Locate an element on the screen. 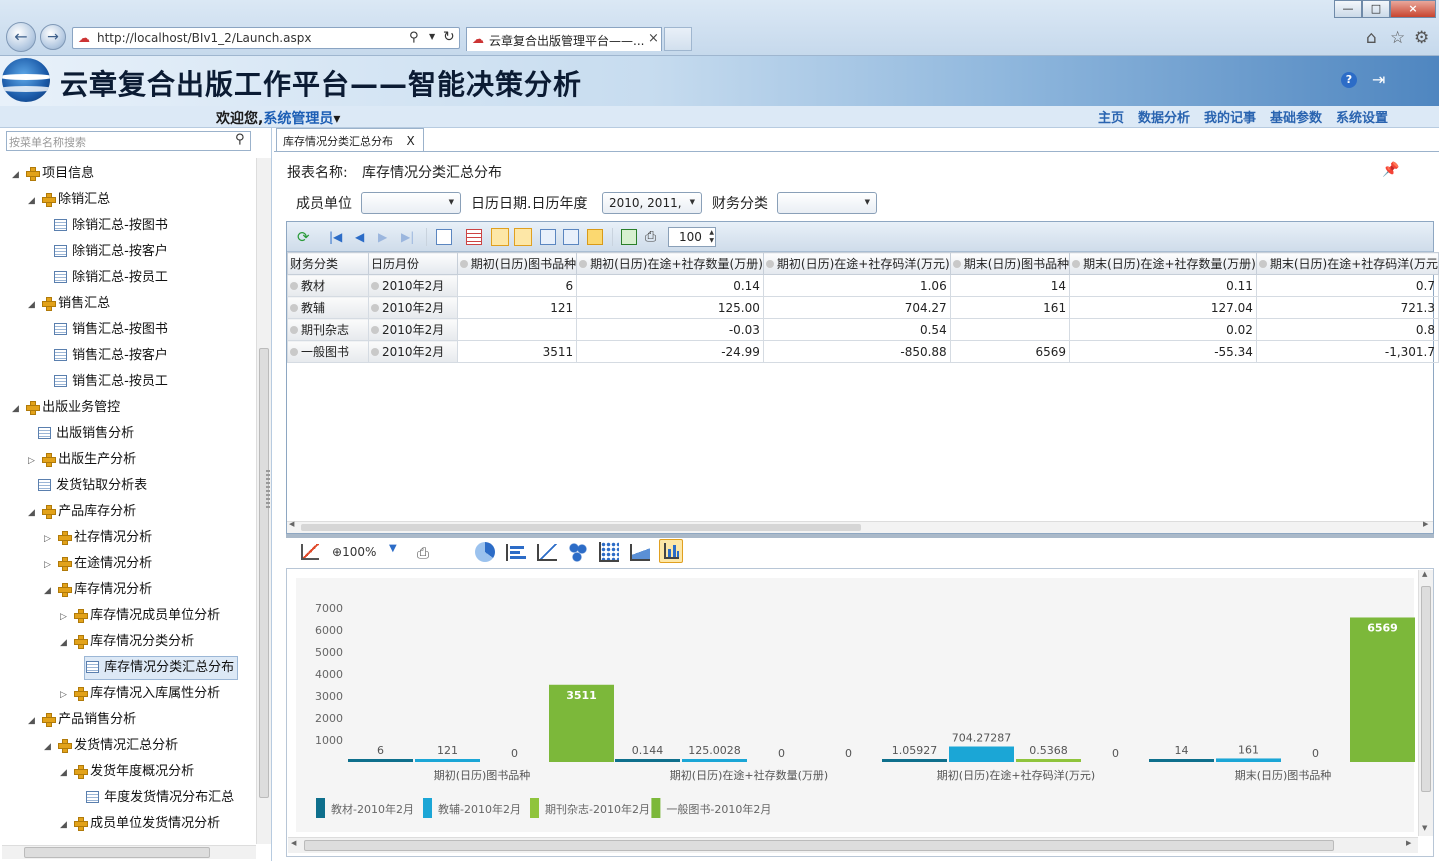 Image resolution: width=1439 pixels, height=861 pixels. column-header: 期初(日历)图书品种 is located at coordinates (517, 263).